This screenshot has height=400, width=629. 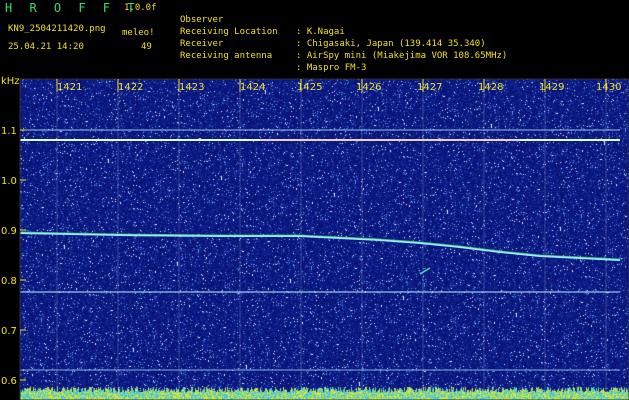 What do you see at coordinates (368, 87) in the screenshot?
I see `x-tick-label: 1426` at bounding box center [368, 87].